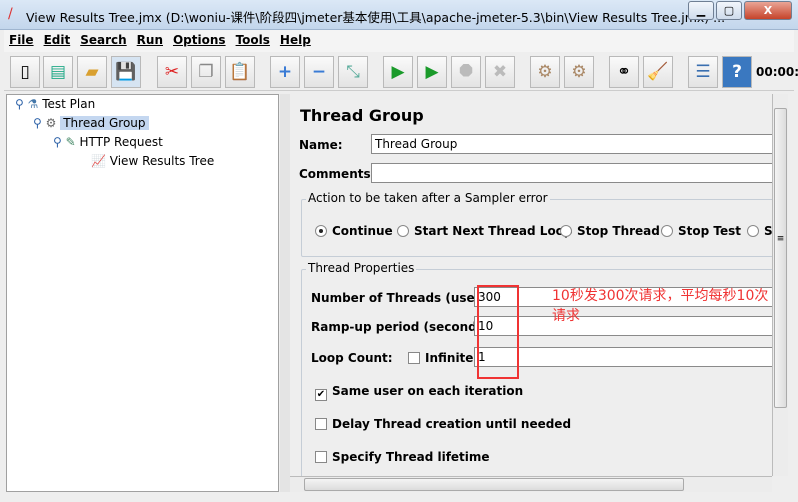 This screenshot has width=798, height=502. What do you see at coordinates (321, 145) in the screenshot?
I see `name-label: Name:` at bounding box center [321, 145].